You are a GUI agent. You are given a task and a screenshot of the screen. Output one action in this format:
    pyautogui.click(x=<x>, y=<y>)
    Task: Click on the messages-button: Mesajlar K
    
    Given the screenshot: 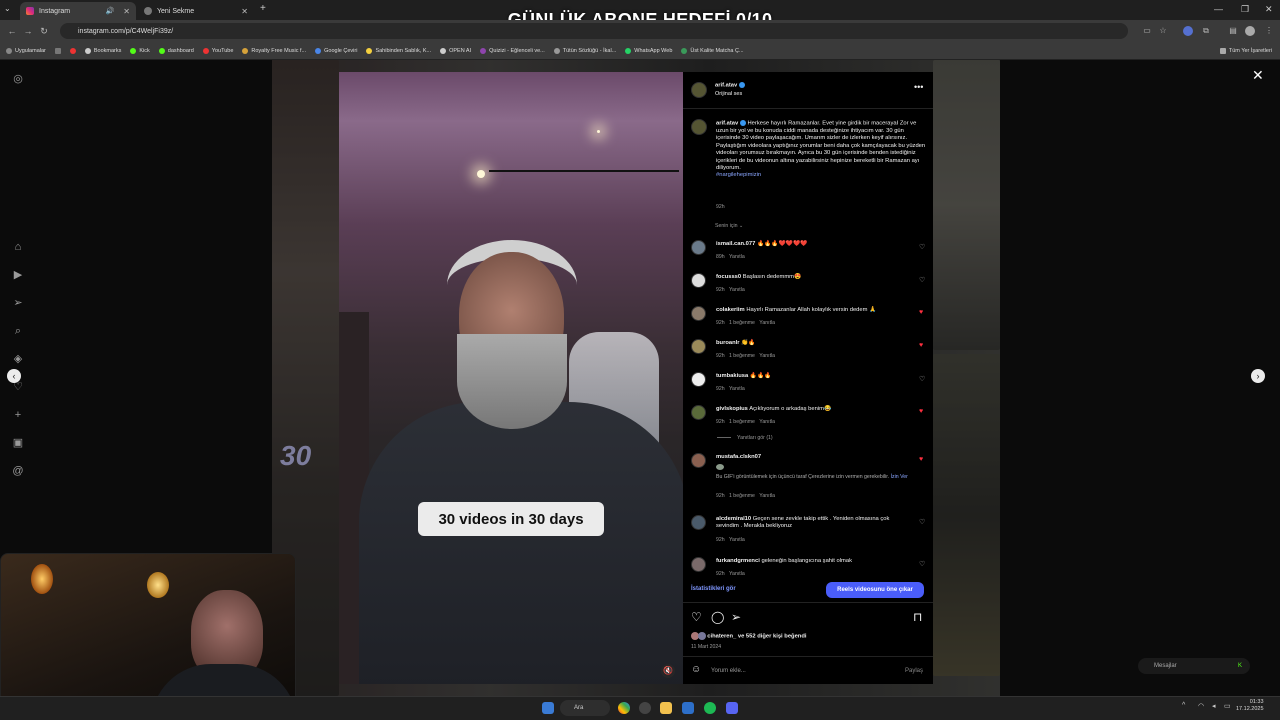 What is the action you would take?
    pyautogui.click(x=1194, y=666)
    